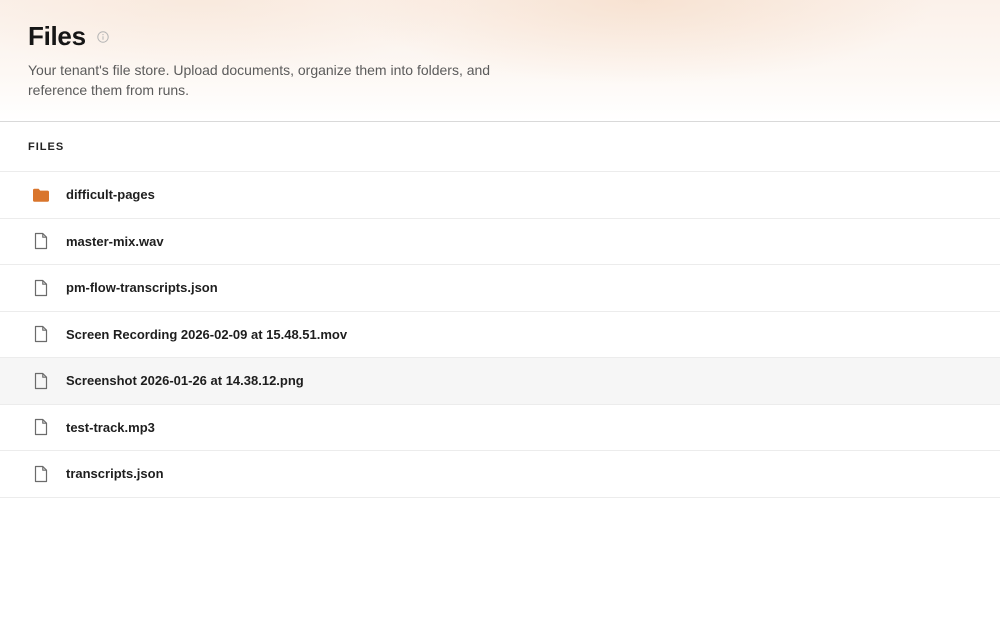  What do you see at coordinates (500, 428) in the screenshot?
I see `file-row-test-track-mp3: test-track.mp3` at bounding box center [500, 428].